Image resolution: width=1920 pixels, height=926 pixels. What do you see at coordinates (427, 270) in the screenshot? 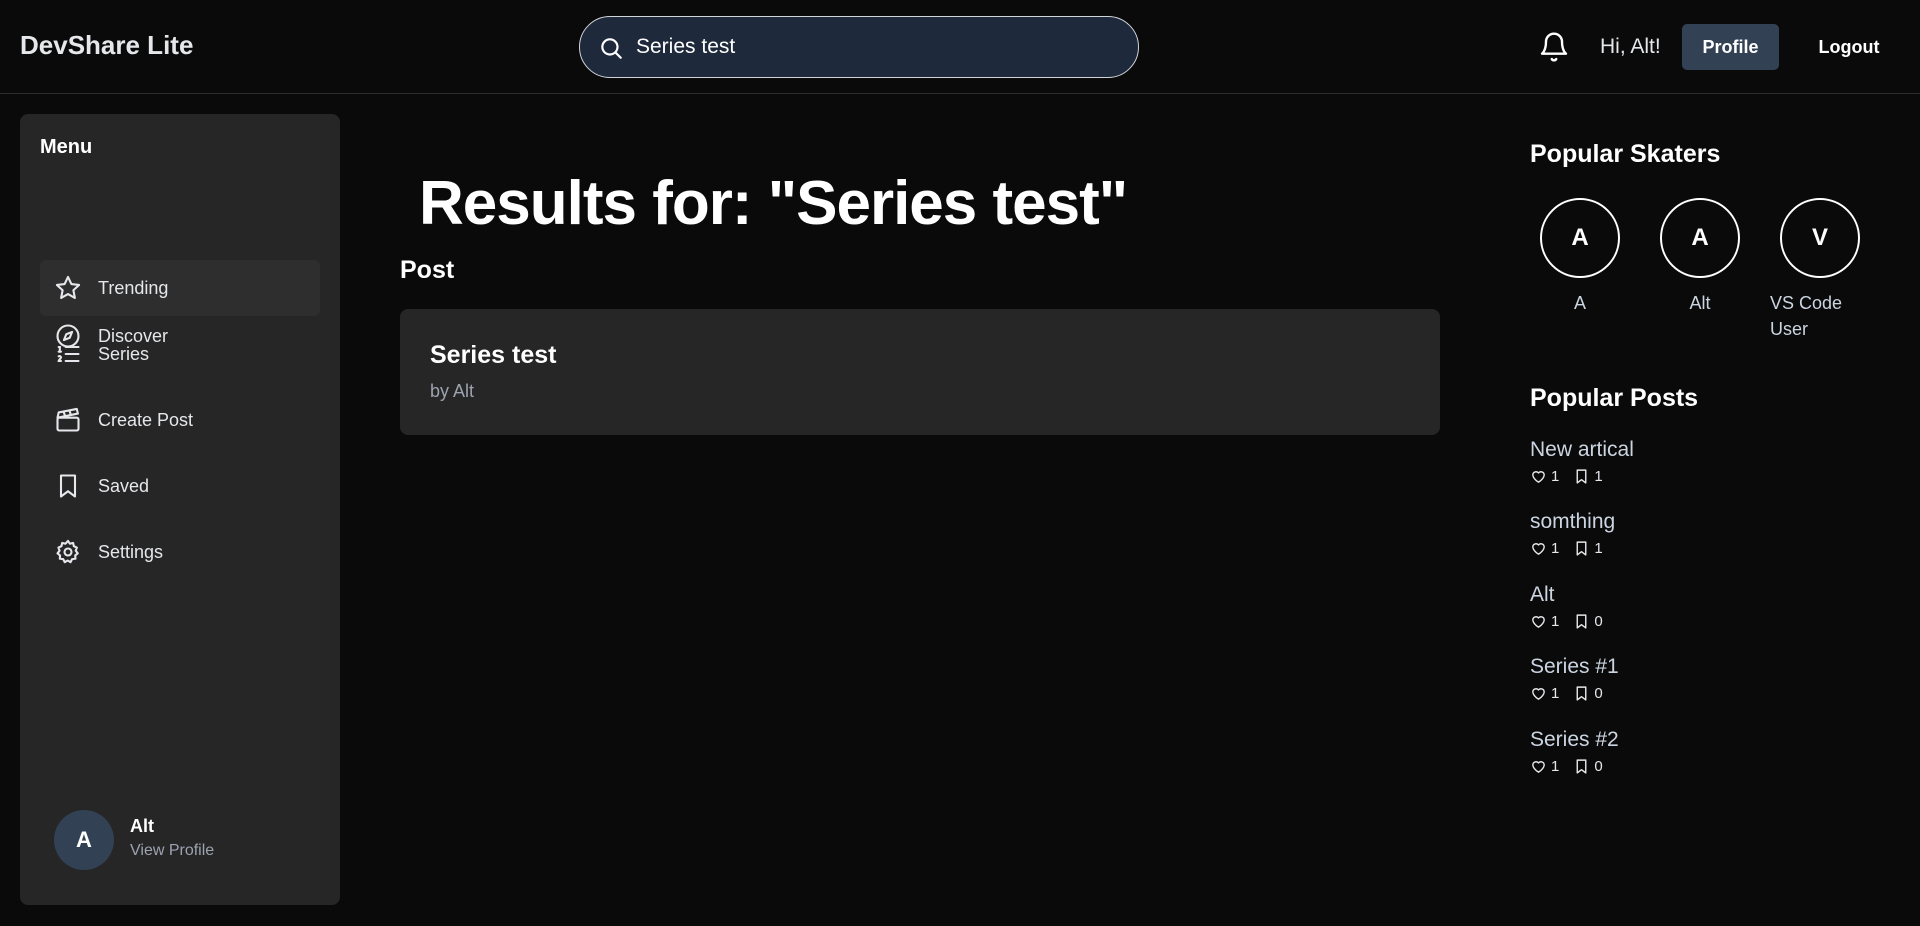
I see `section-label: Post` at bounding box center [427, 270].